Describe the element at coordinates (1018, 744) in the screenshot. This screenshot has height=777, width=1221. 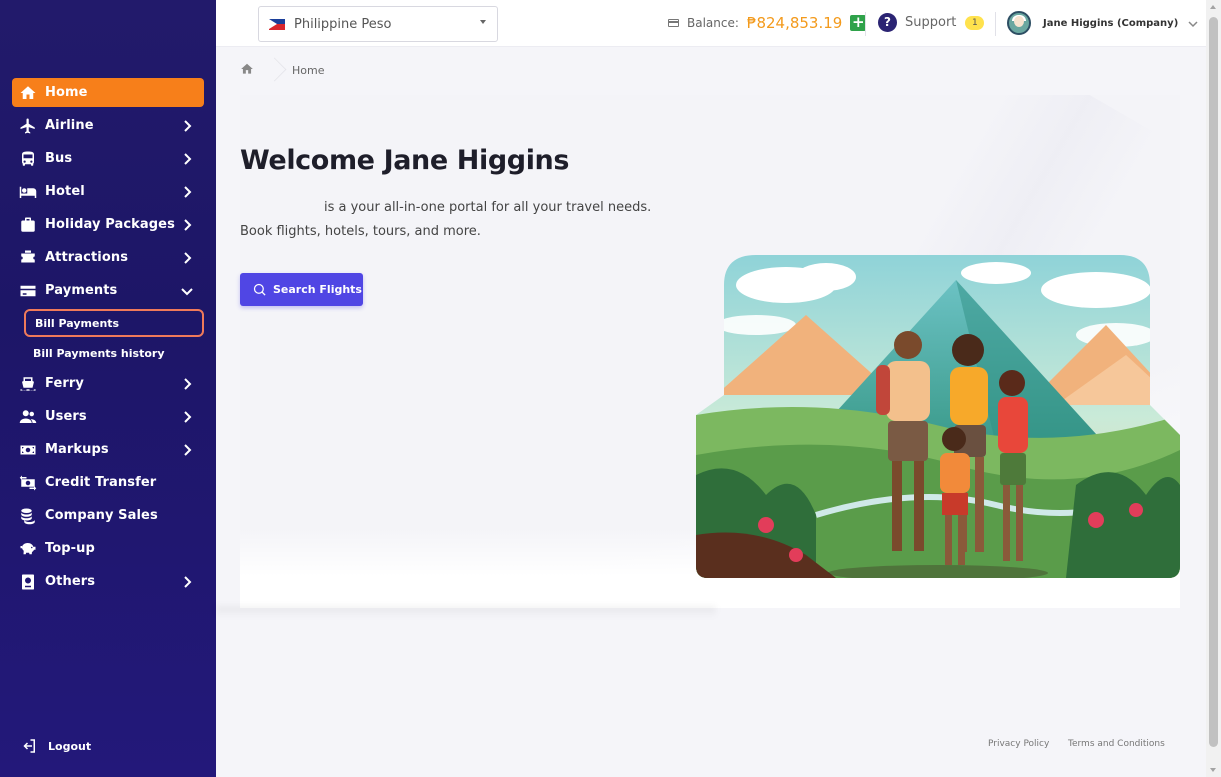
I see `privacy-policy-link: Privacy Policy` at that location.